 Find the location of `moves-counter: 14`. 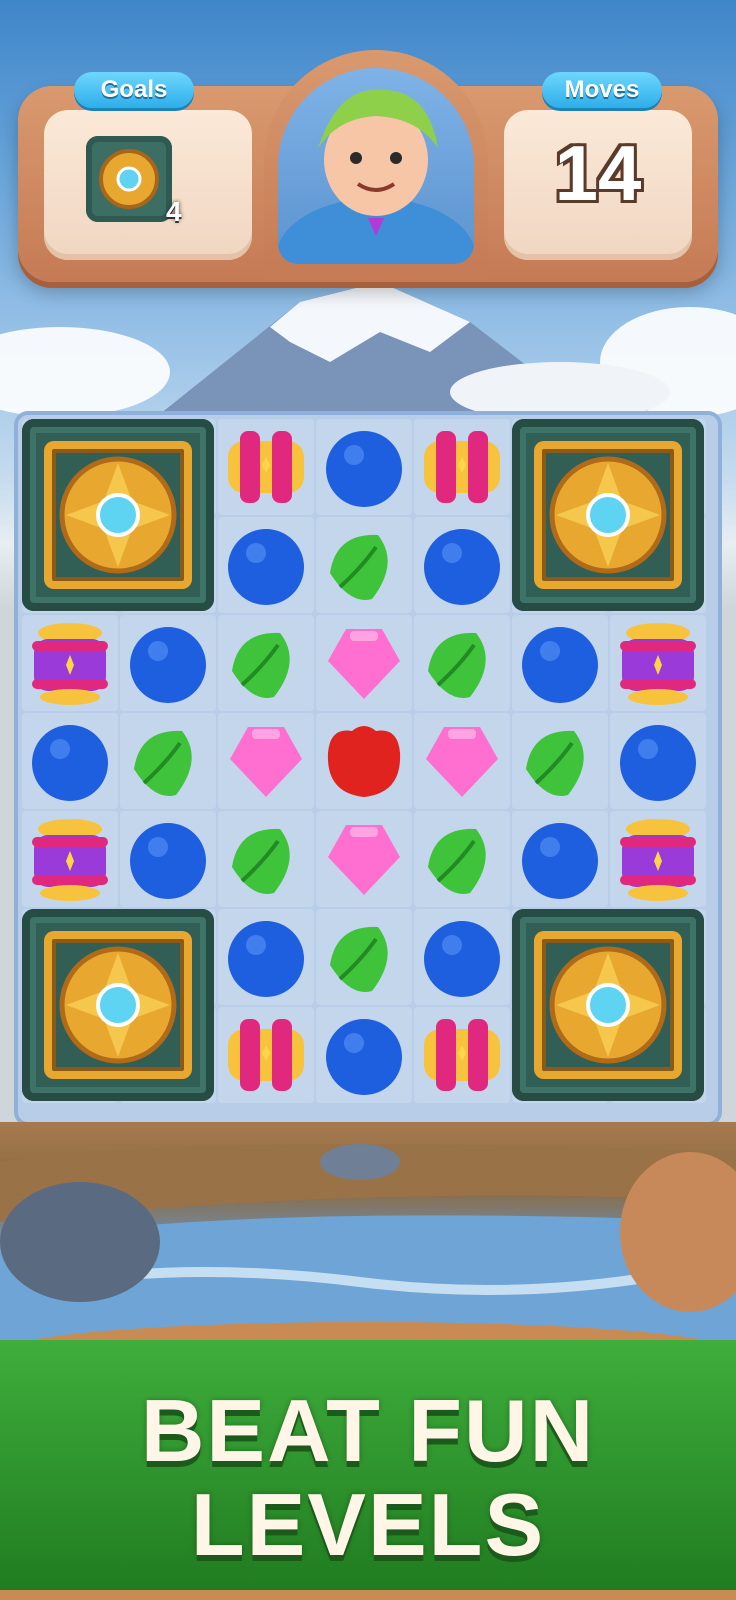

moves-counter: 14 is located at coordinates (598, 173).